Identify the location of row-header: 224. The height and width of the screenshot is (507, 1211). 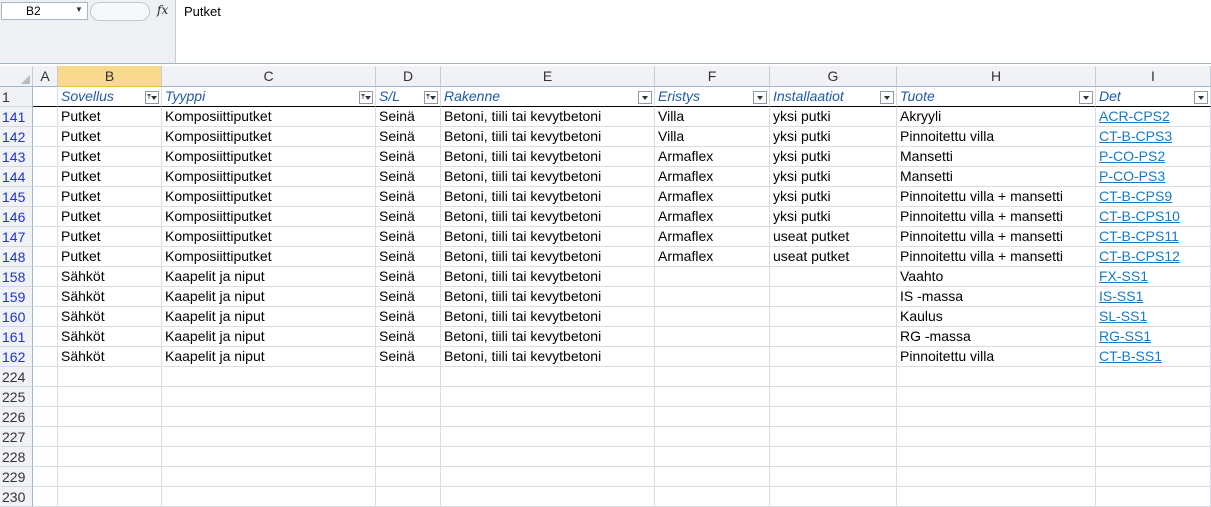
(16, 377).